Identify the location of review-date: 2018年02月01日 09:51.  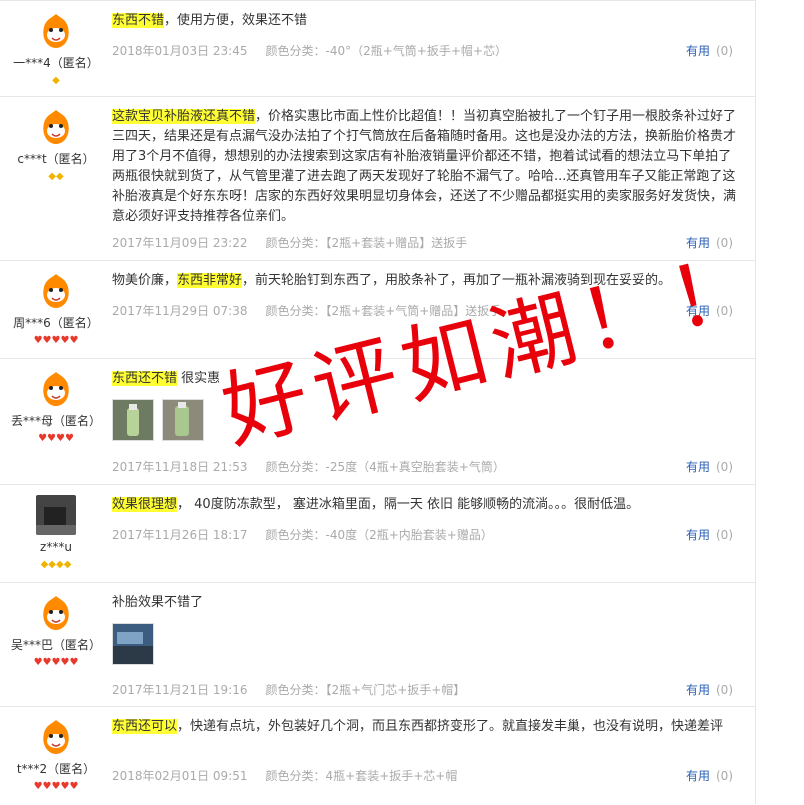
(180, 776).